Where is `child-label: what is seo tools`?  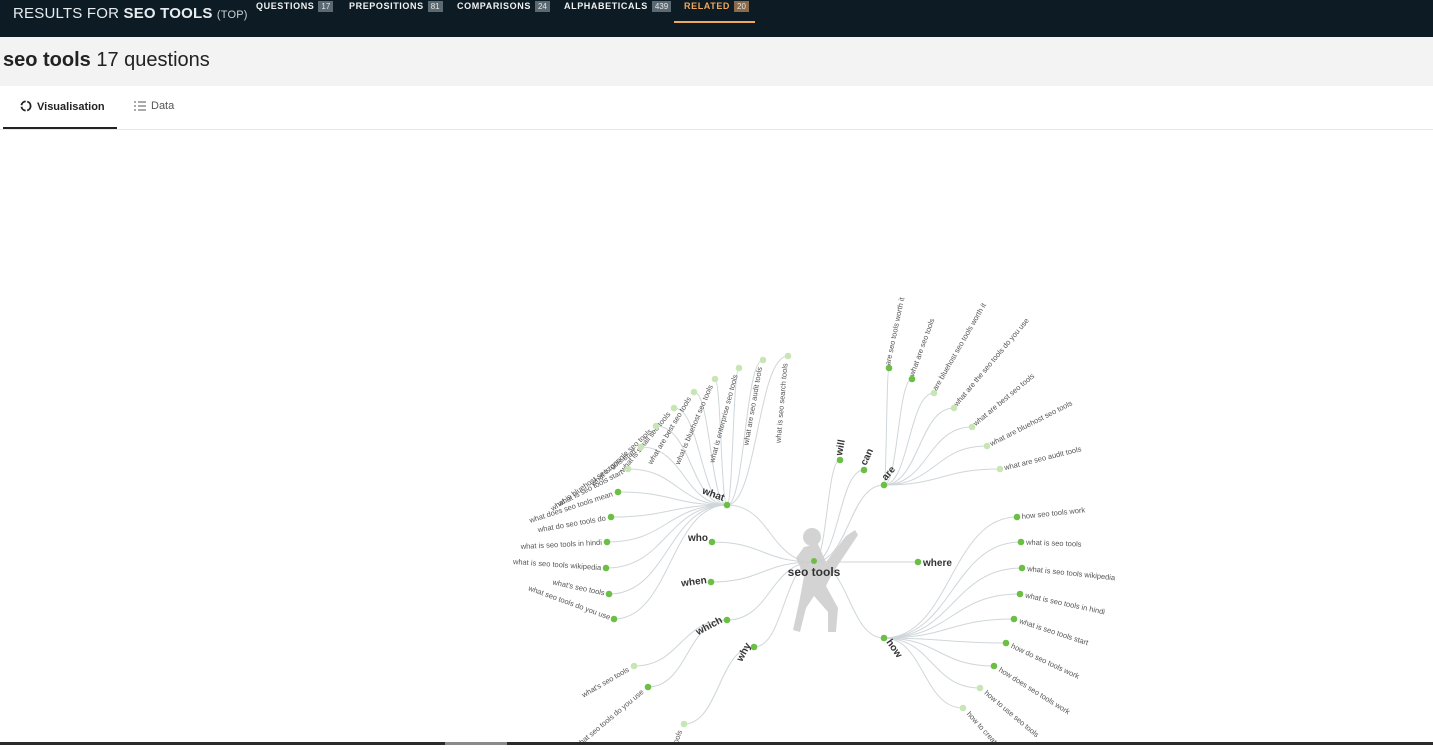 child-label: what is seo tools is located at coordinates (1053, 543).